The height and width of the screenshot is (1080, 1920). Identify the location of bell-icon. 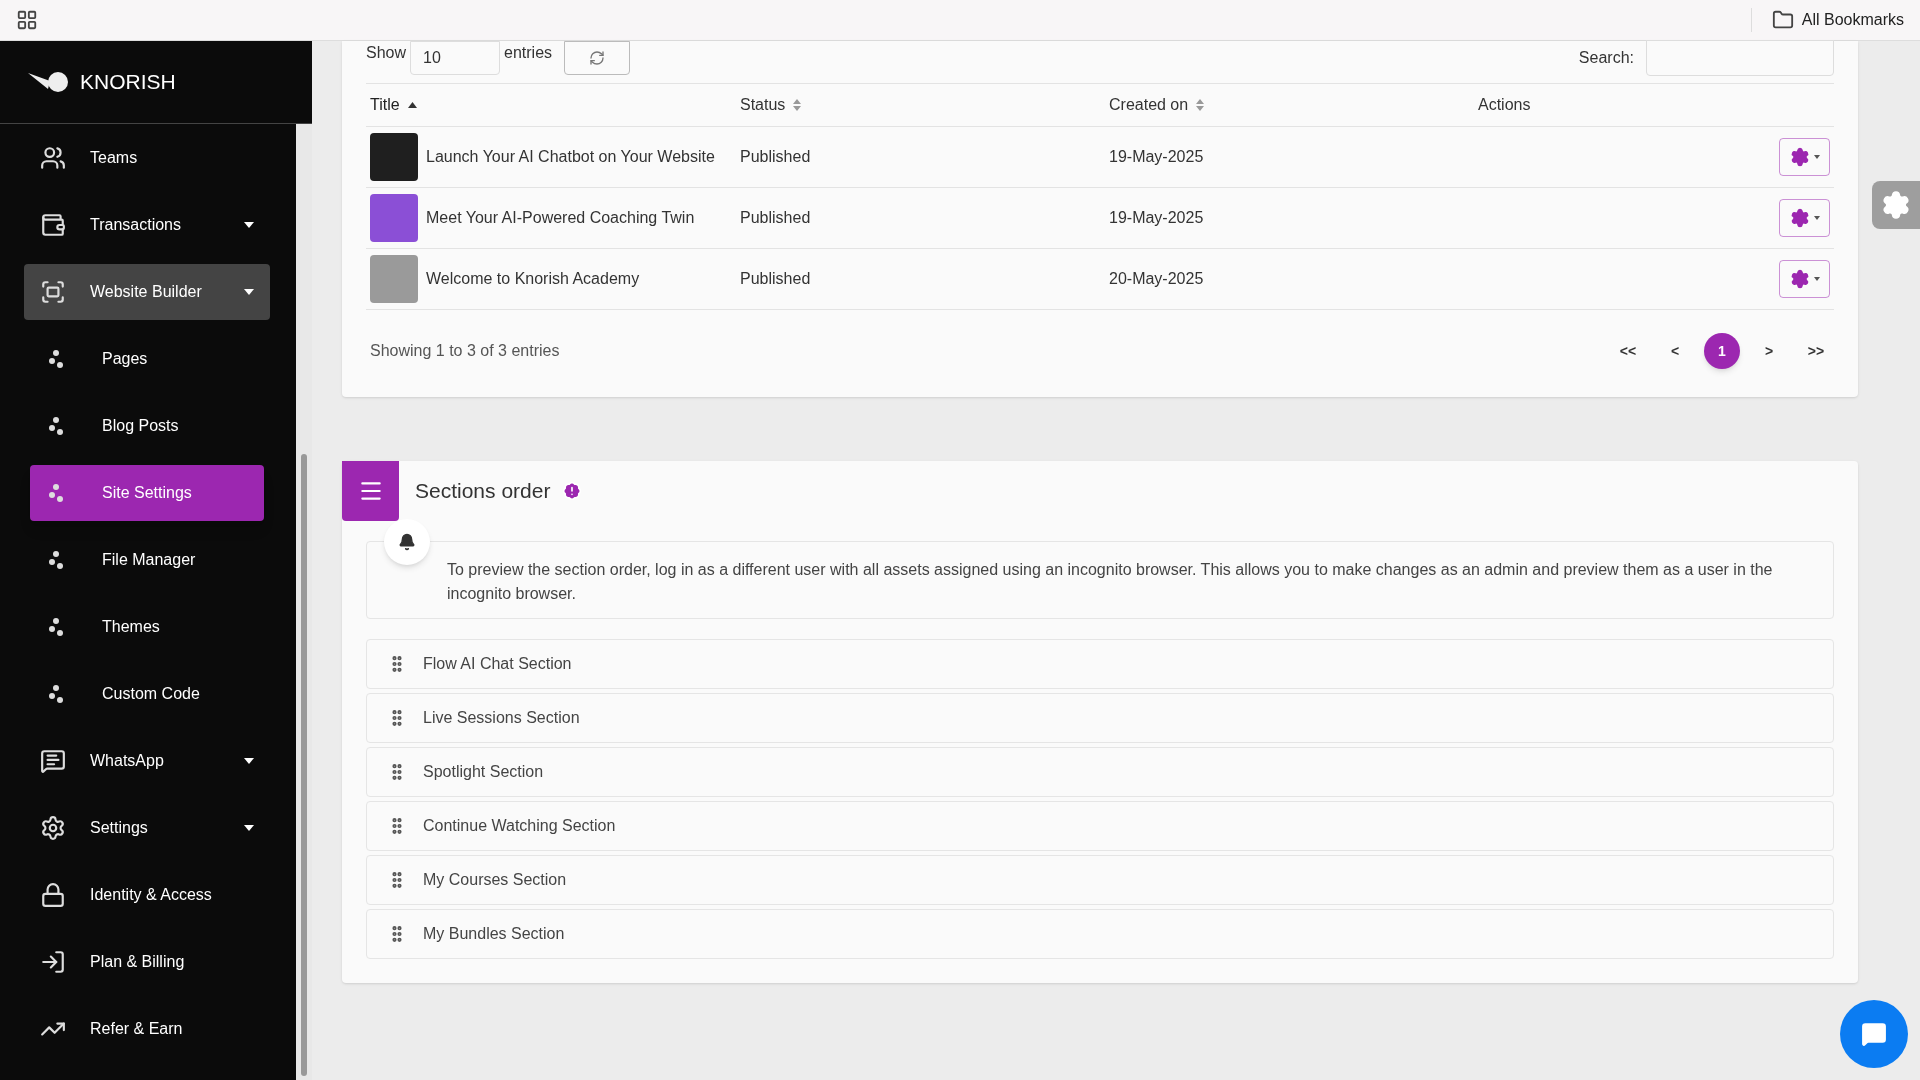
(407, 542).